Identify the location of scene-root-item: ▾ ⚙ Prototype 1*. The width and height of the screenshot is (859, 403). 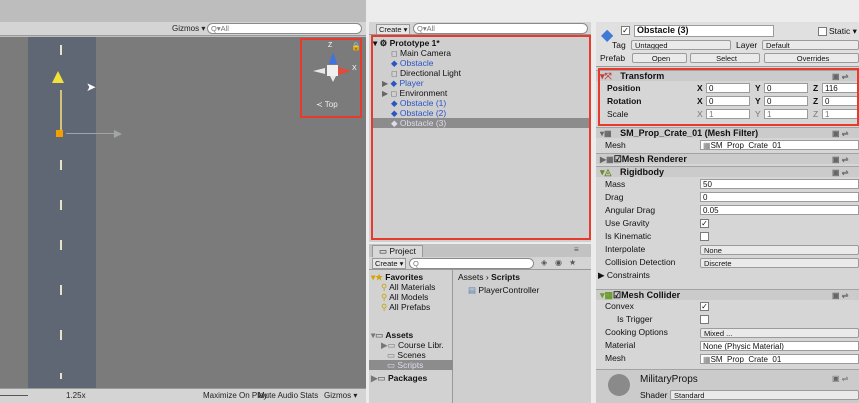
(481, 43).